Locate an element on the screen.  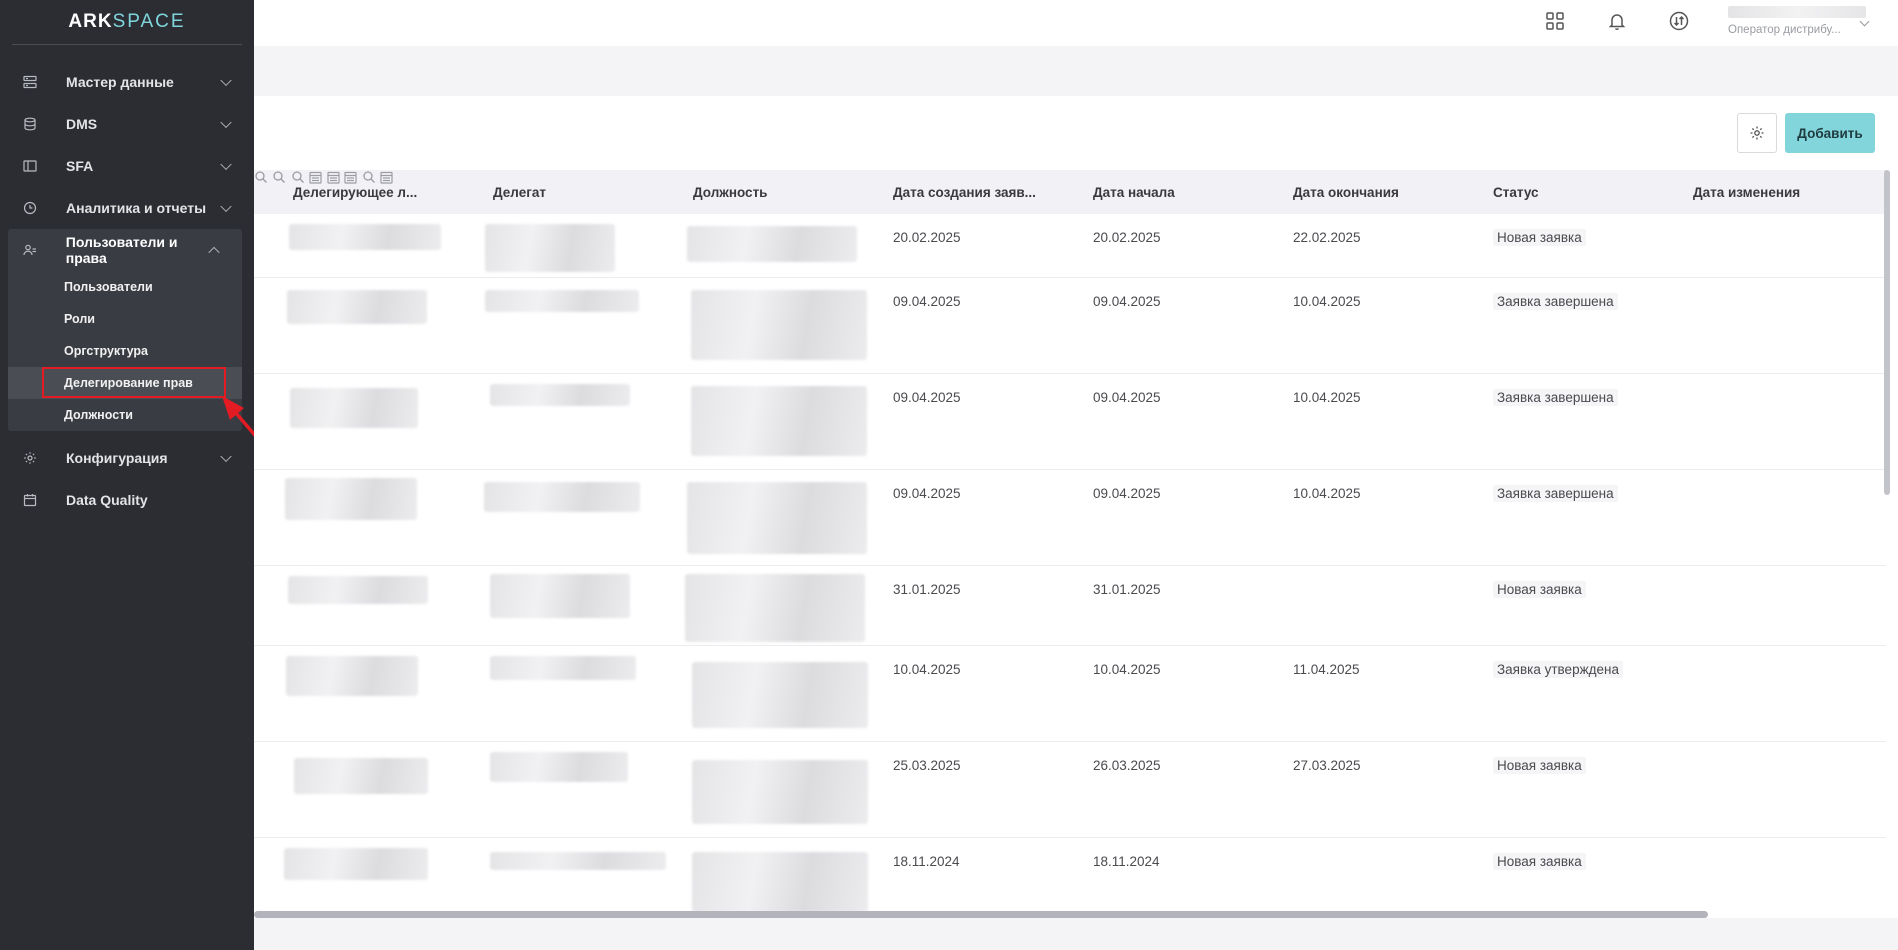
status-badge: Заявка утверждена is located at coordinates (1558, 669).